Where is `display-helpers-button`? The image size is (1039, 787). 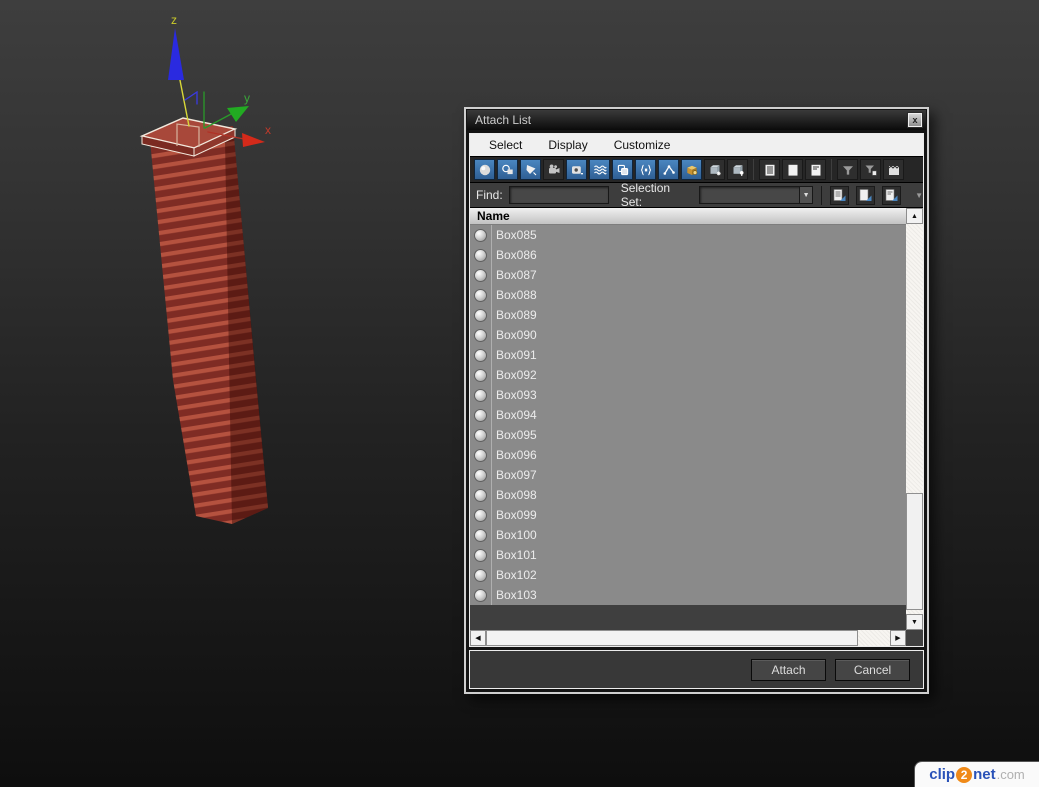
display-helpers-button is located at coordinates (576, 169).